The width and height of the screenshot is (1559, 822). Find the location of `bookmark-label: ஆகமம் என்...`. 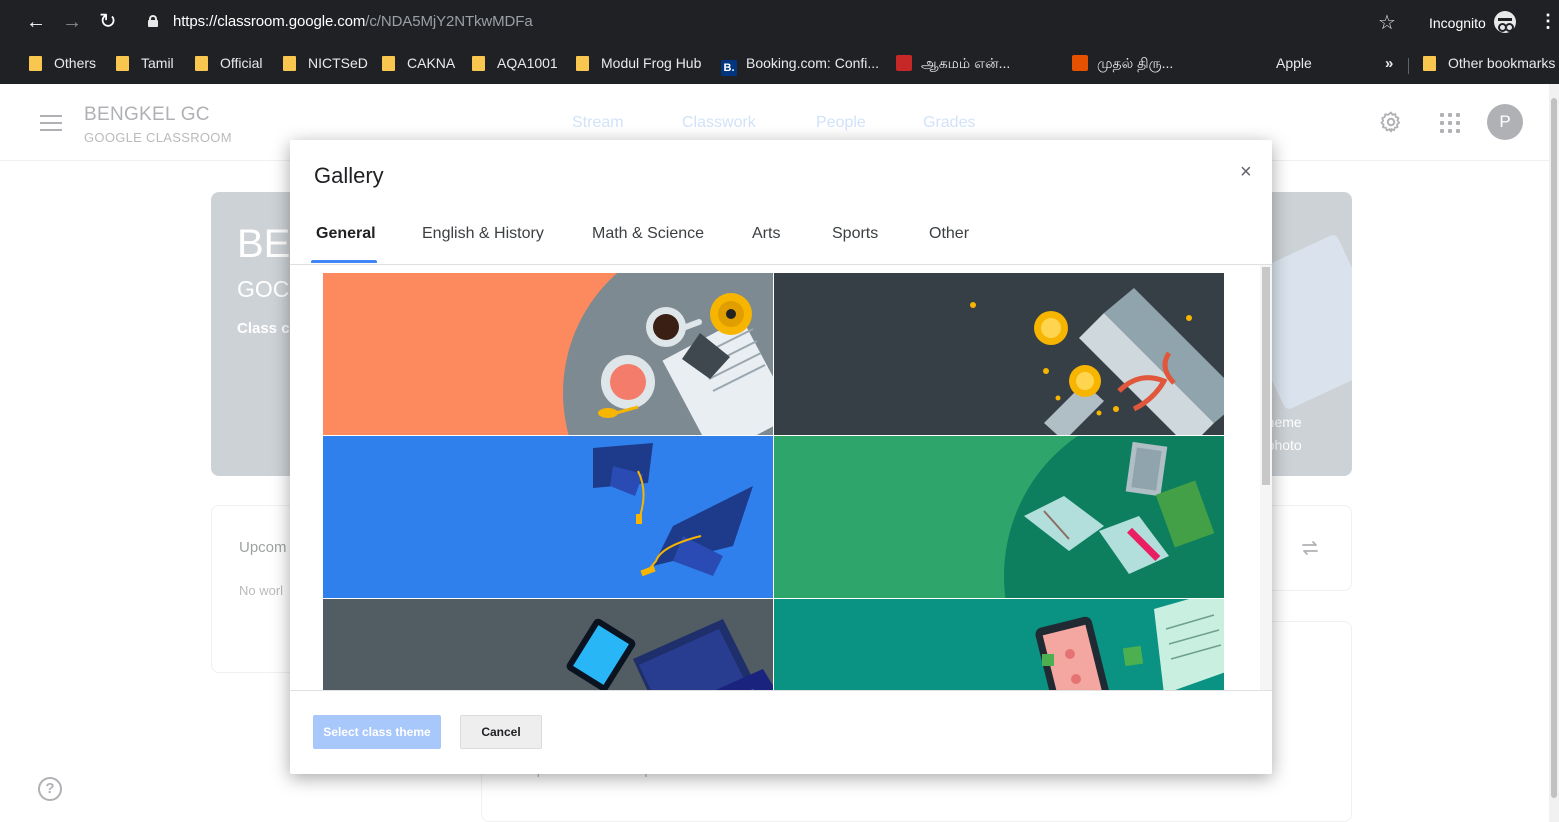

bookmark-label: ஆகமம் என்... is located at coordinates (966, 63).